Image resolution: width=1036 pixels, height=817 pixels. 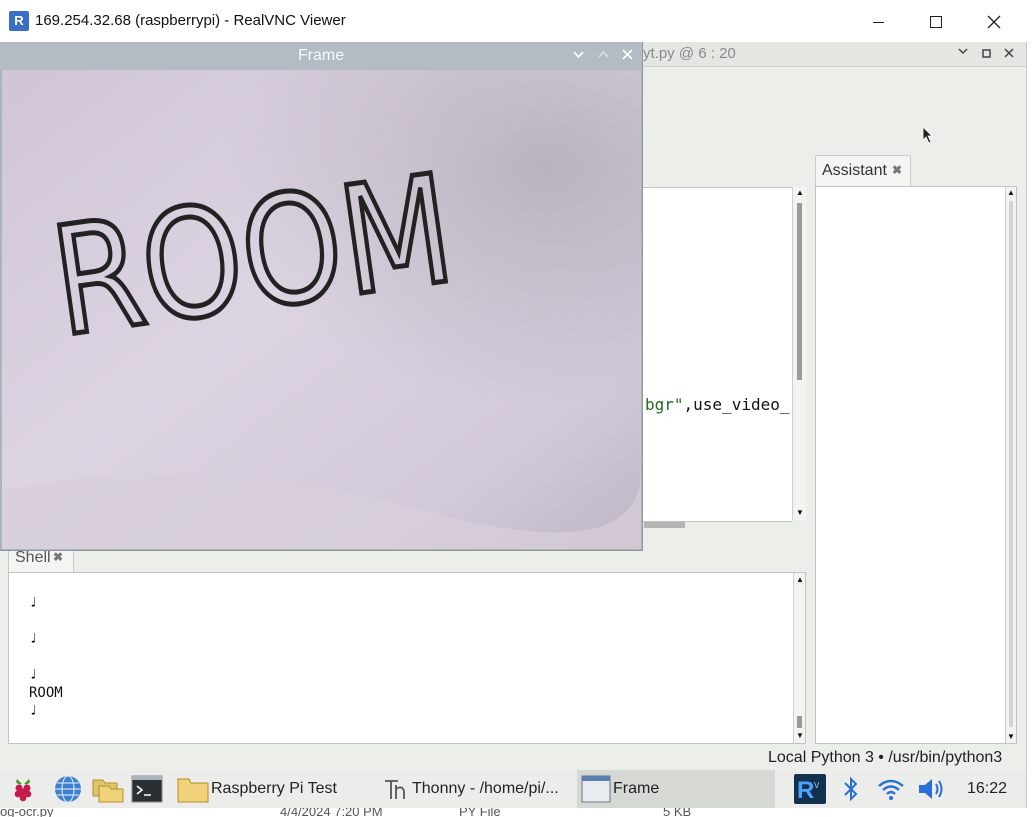 What do you see at coordinates (1031, 425) in the screenshot?
I see `window-edge` at bounding box center [1031, 425].